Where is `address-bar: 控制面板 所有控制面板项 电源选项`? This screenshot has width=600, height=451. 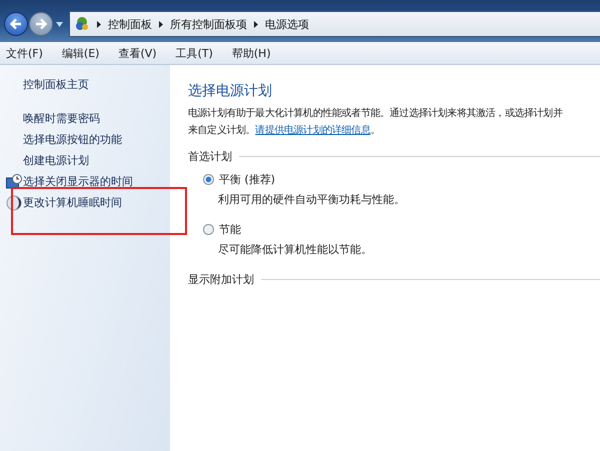
address-bar: 控制面板 所有控制面板项 电源选项 is located at coordinates (334, 24).